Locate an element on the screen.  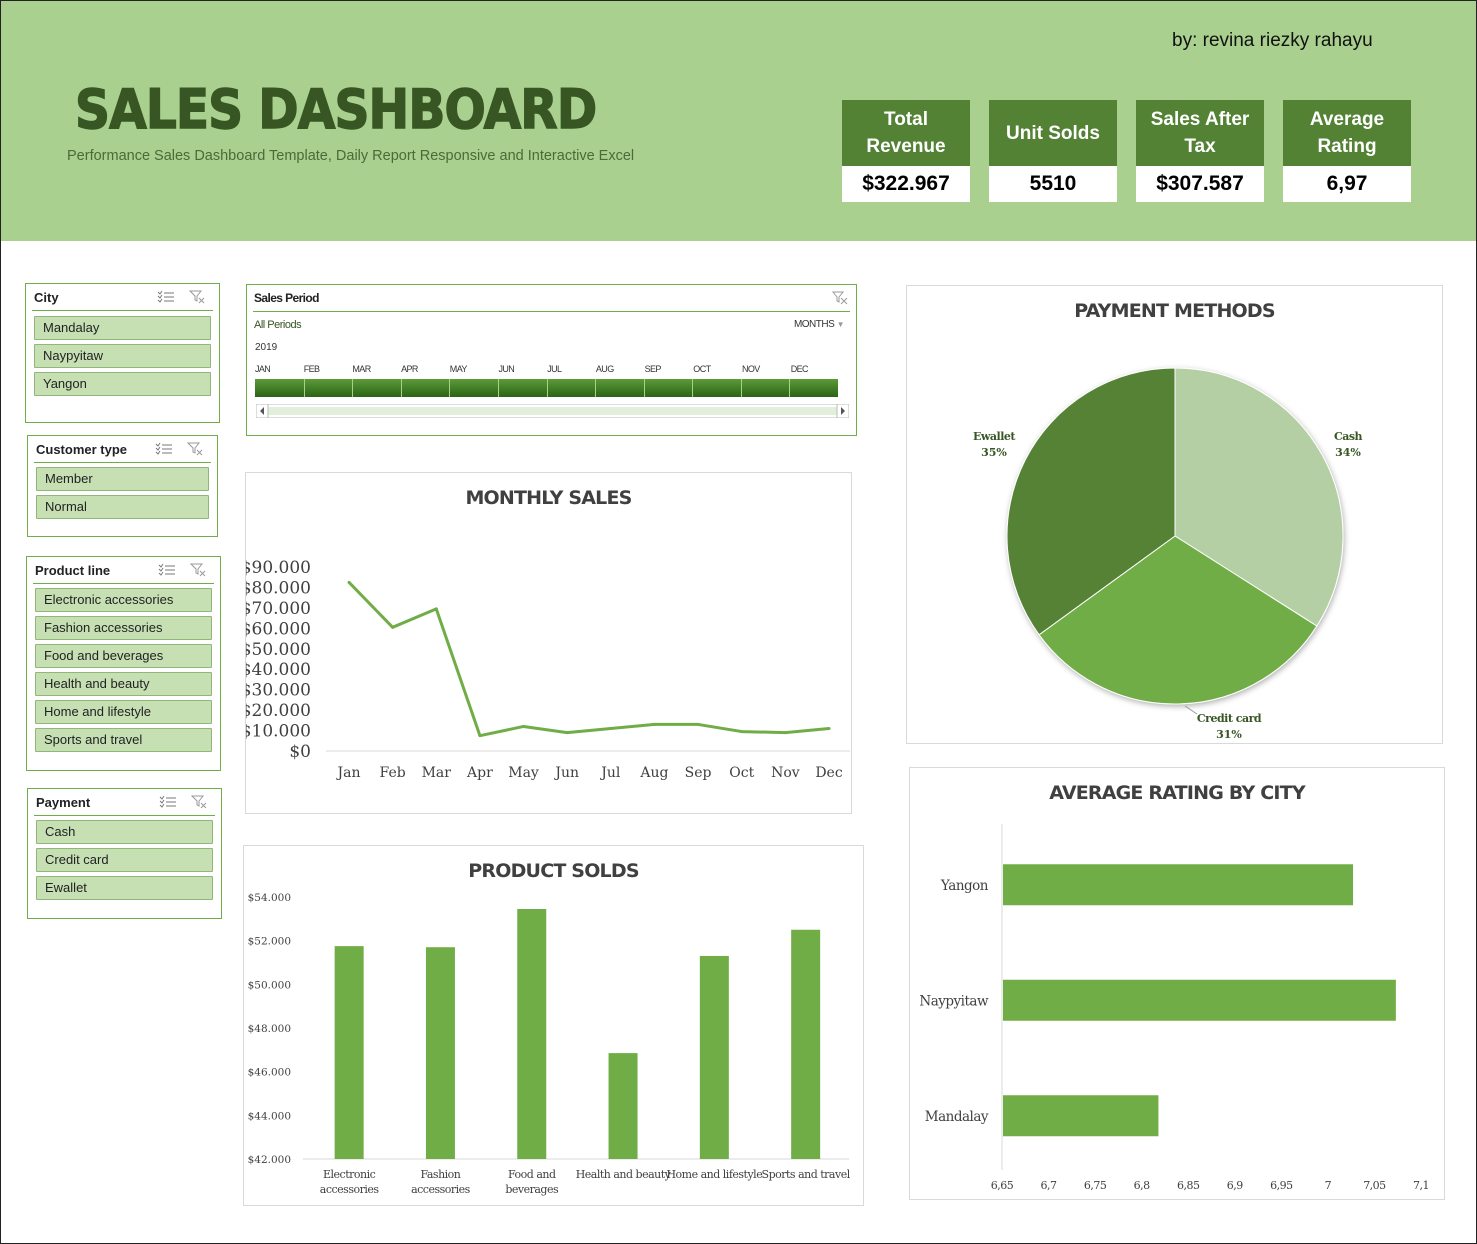
pie-label-percent: 35% is located at coordinates (994, 452).